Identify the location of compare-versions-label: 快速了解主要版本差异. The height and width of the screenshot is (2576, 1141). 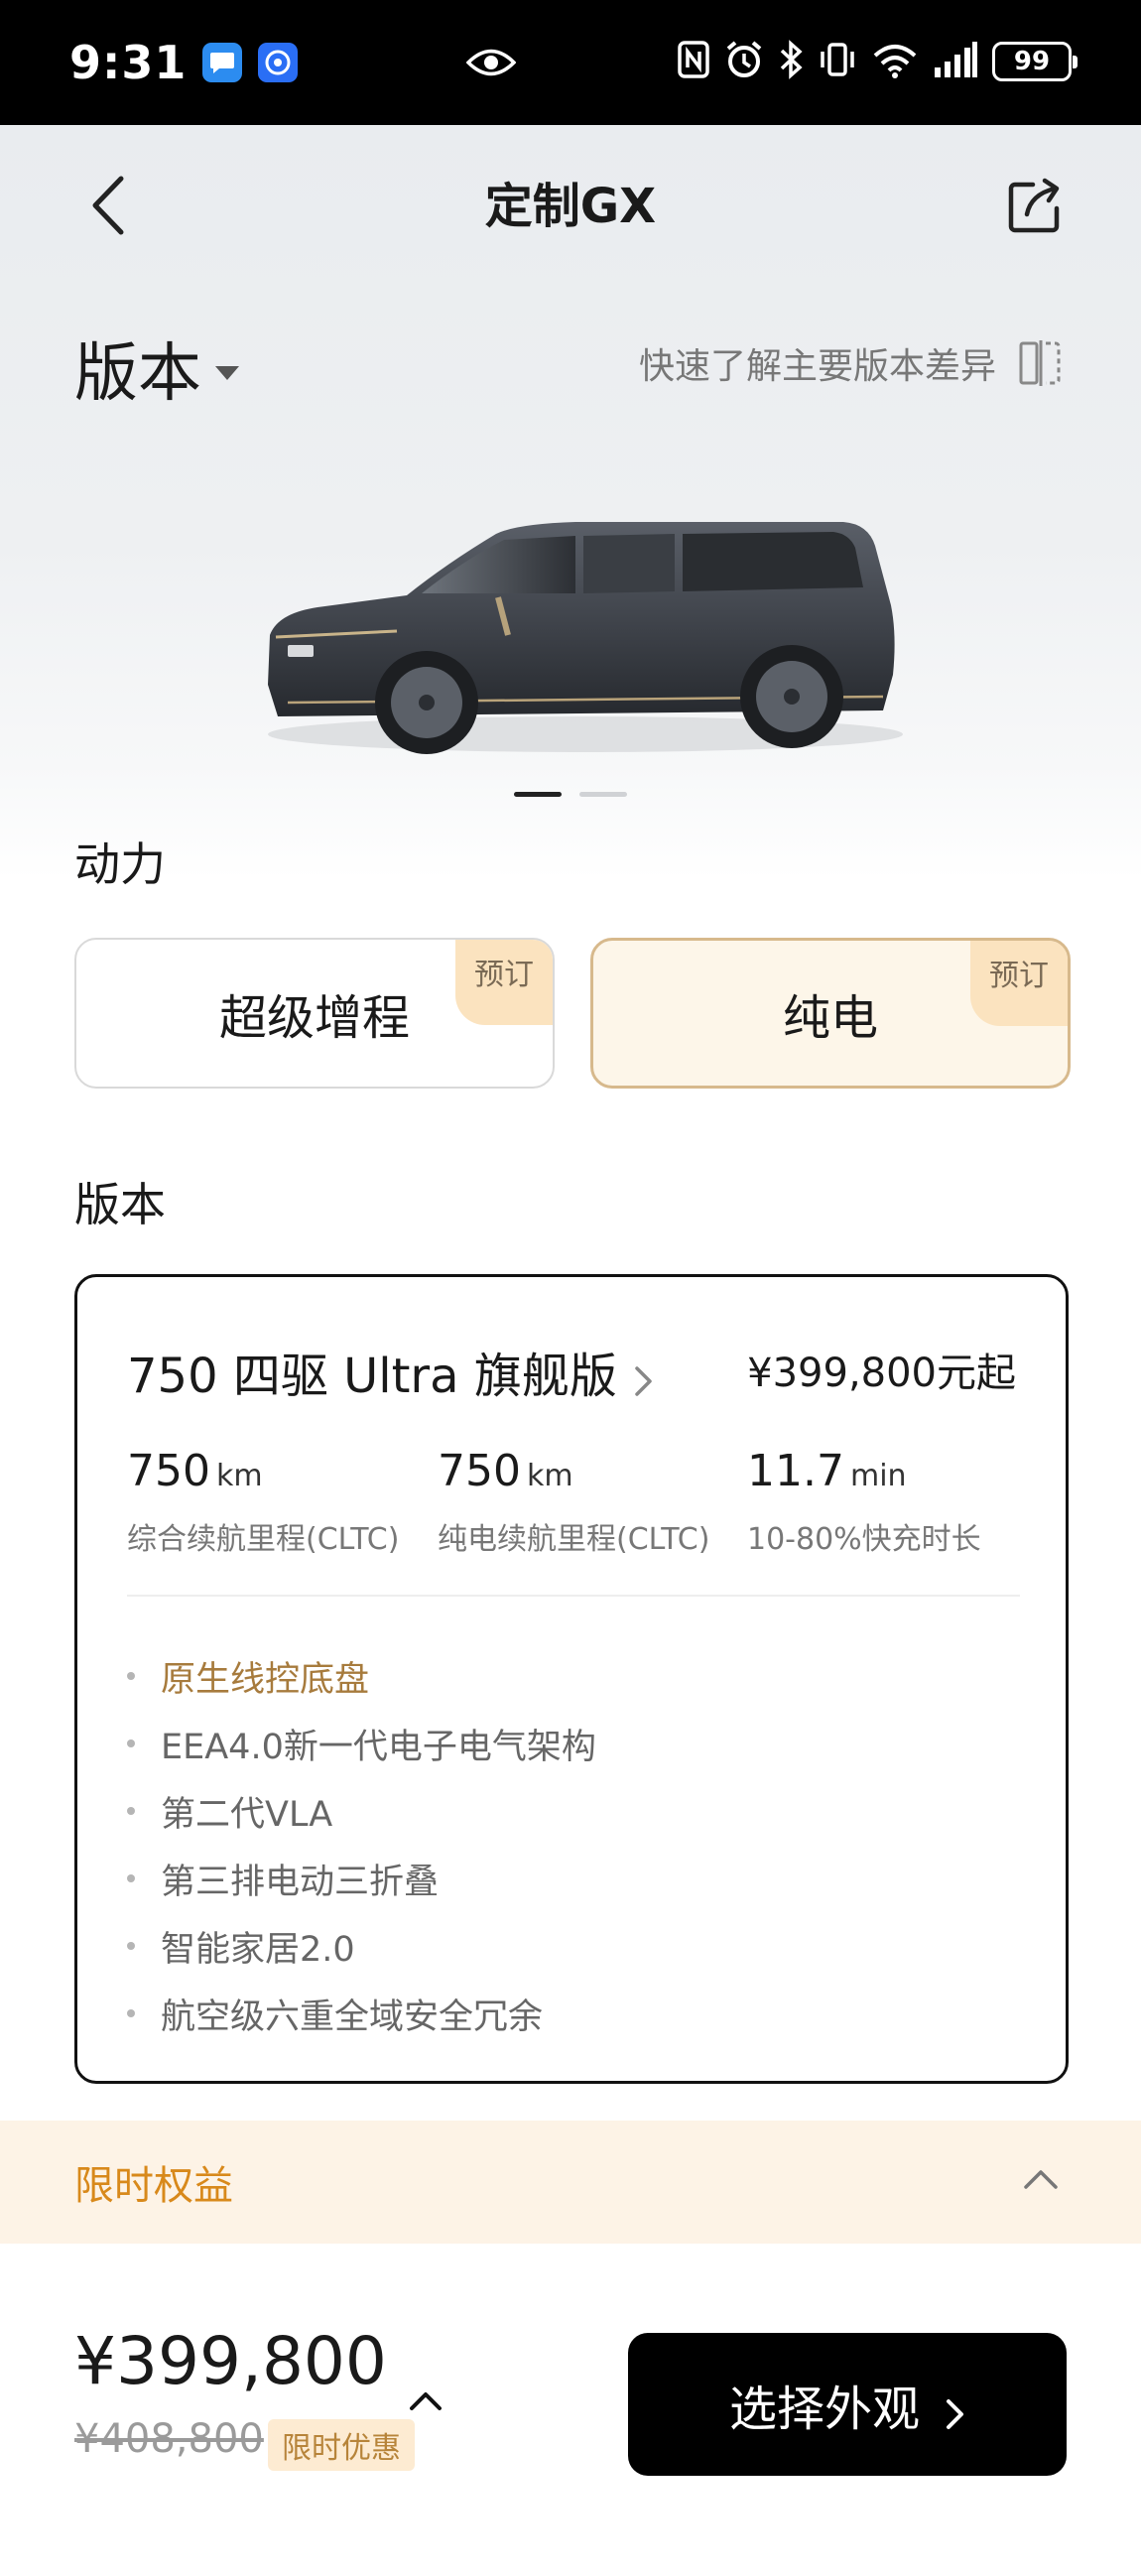
(817, 367).